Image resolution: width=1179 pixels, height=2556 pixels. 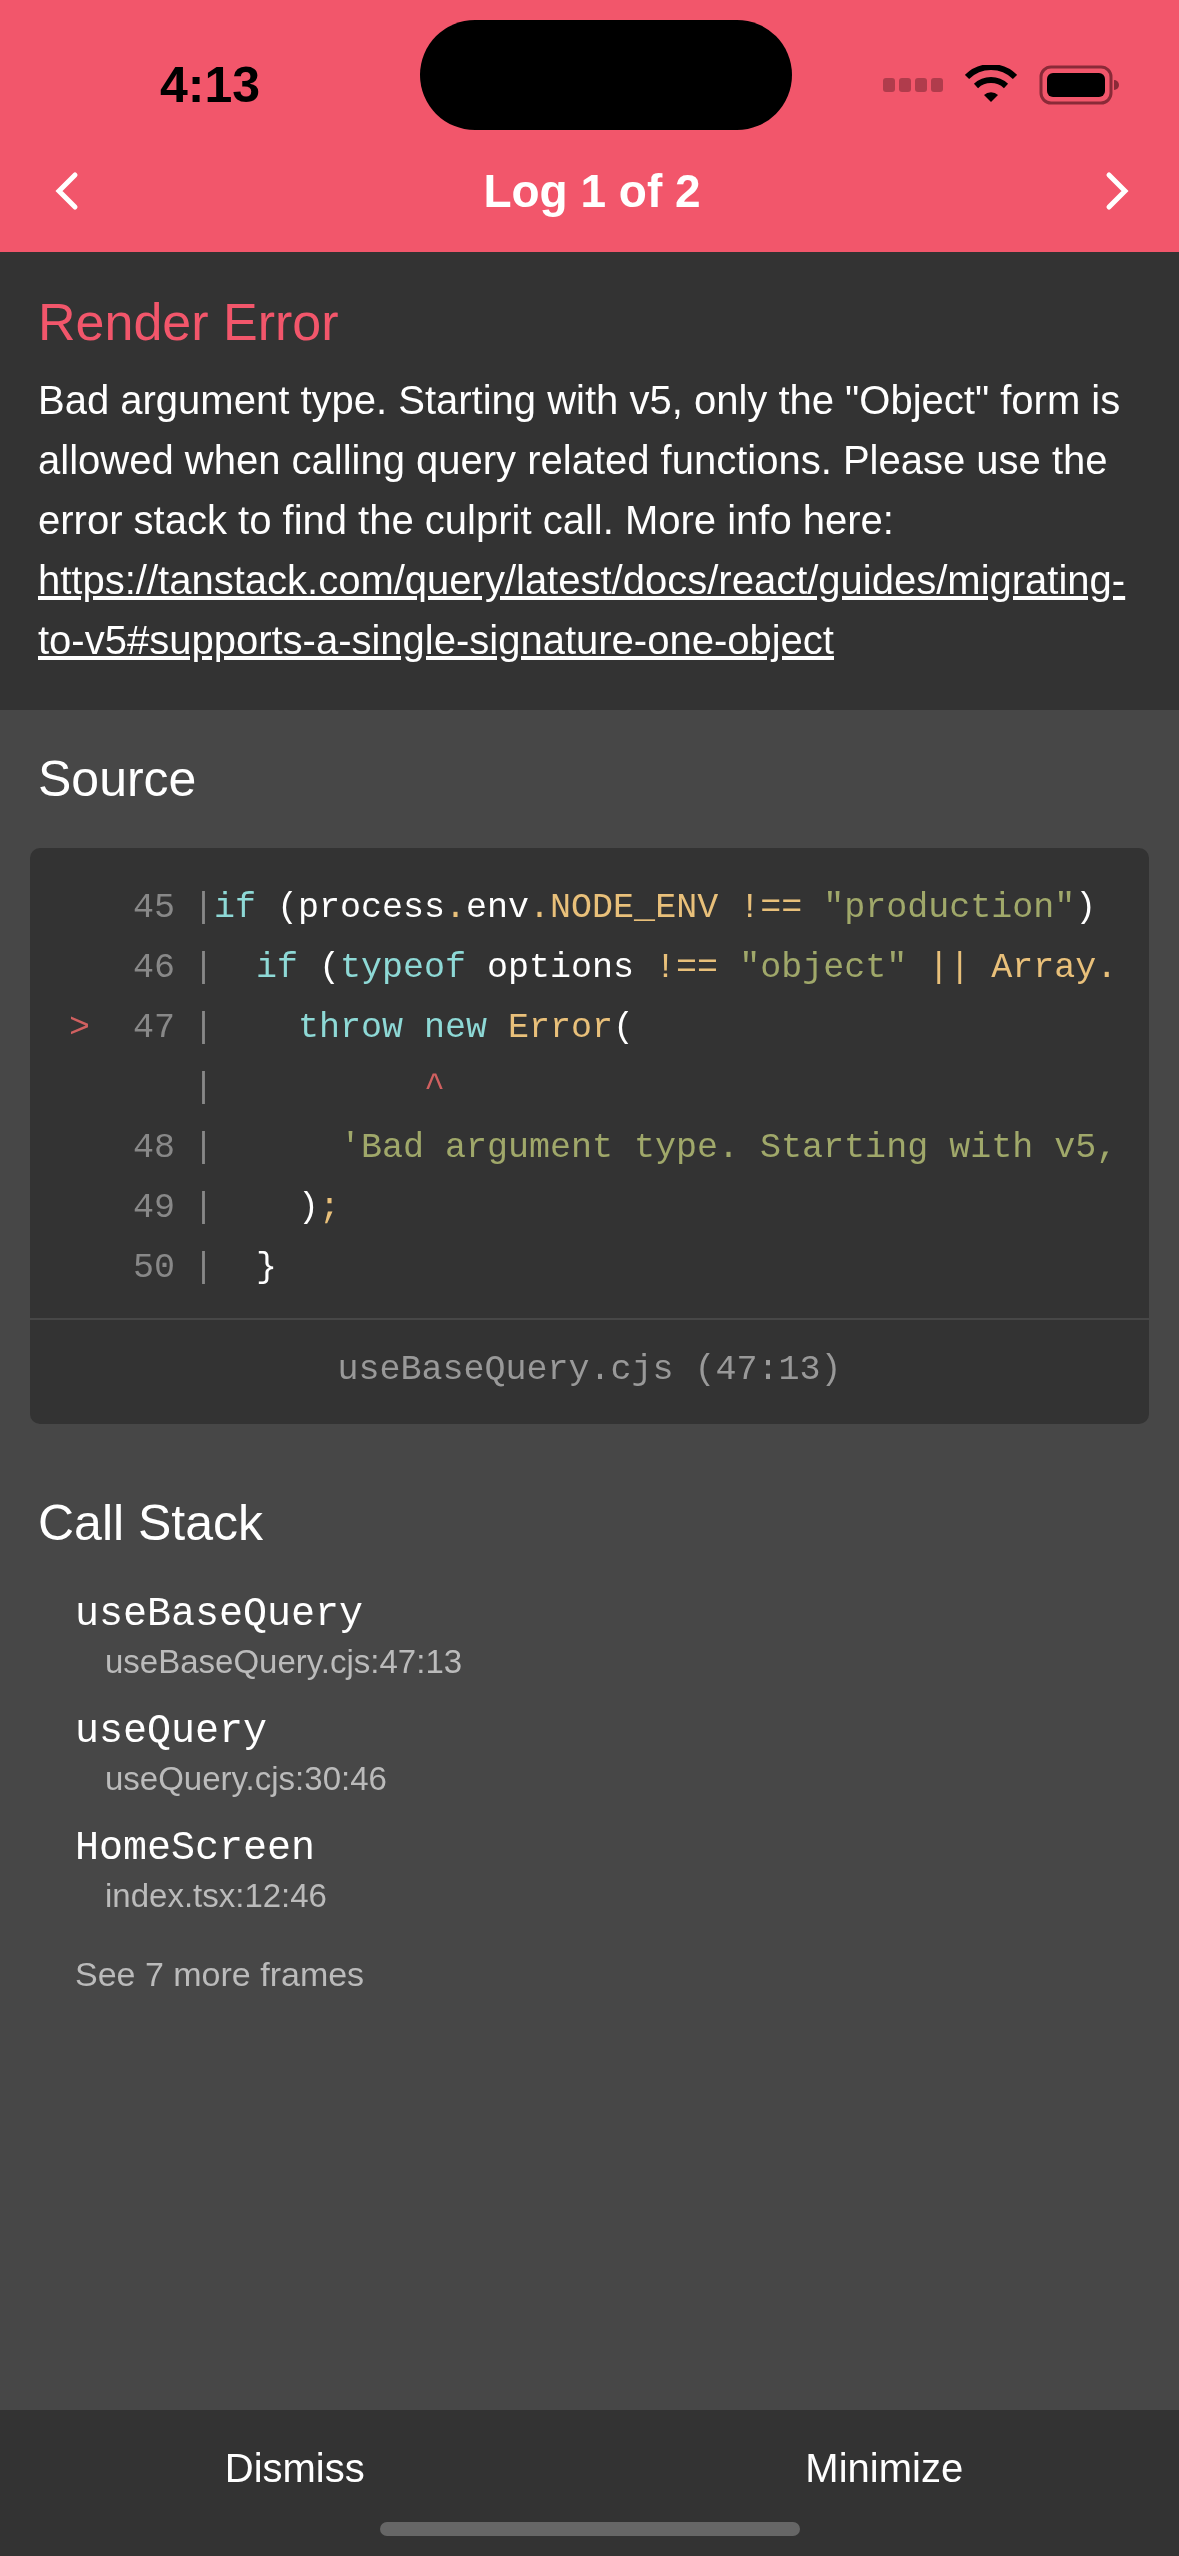 What do you see at coordinates (991, 85) in the screenshot?
I see `wifi-icon` at bounding box center [991, 85].